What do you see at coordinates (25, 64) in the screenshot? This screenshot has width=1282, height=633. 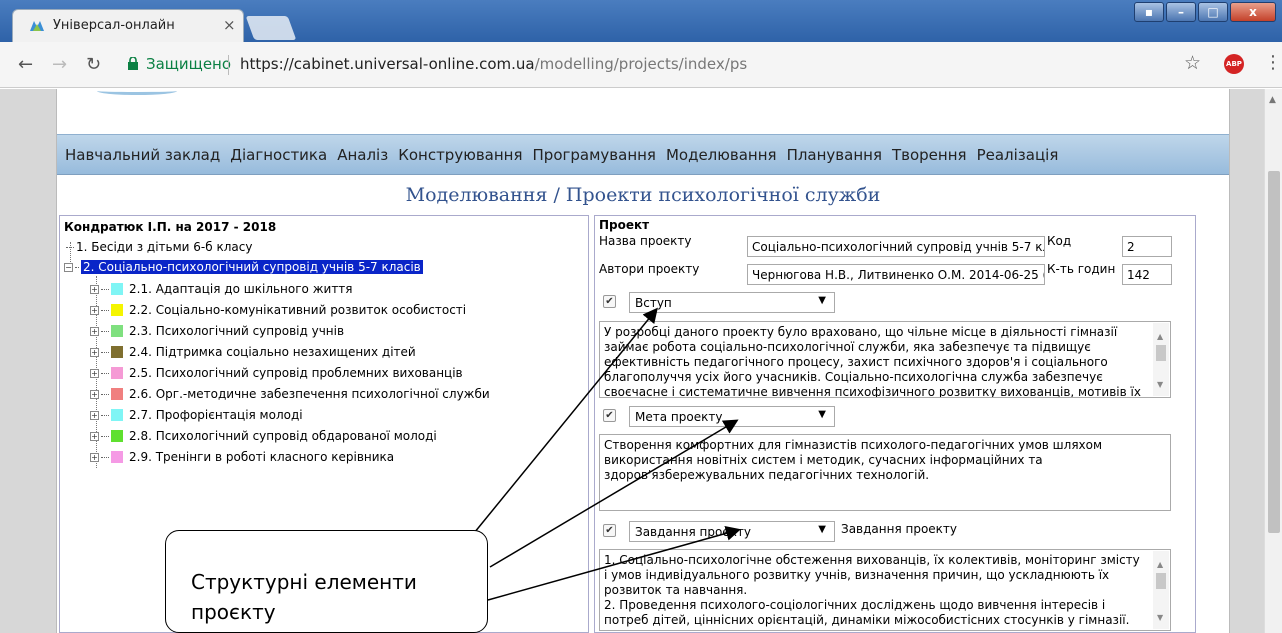 I see `back-arrow-icon: ←` at bounding box center [25, 64].